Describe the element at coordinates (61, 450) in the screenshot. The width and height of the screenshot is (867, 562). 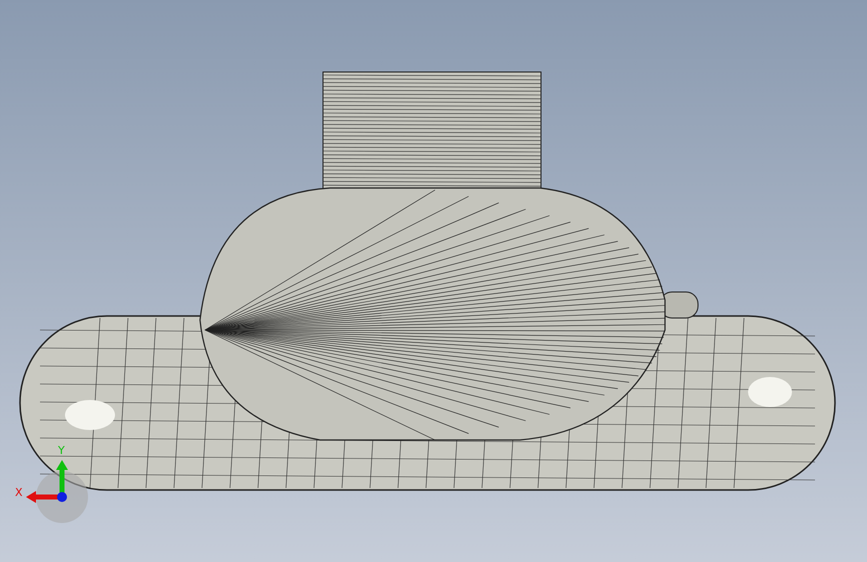
I see `axis-label: Y` at that location.